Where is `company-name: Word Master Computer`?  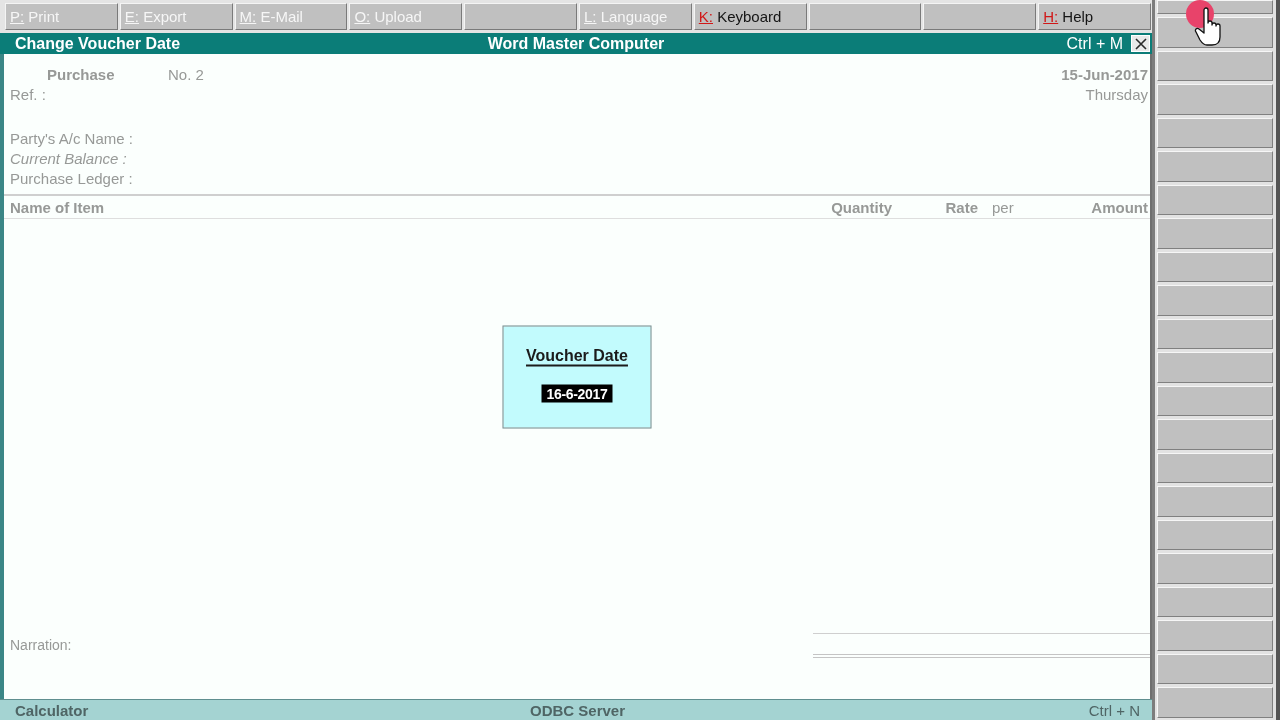
company-name: Word Master Computer is located at coordinates (576, 43).